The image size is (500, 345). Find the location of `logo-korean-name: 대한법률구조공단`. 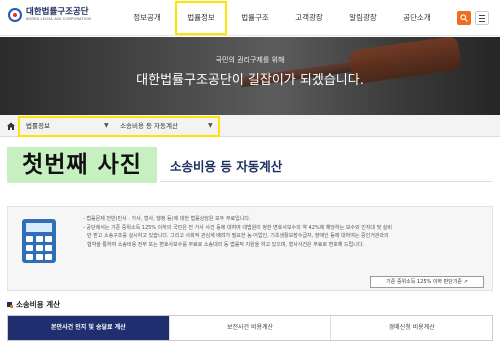

logo-korean-name: 대한법률구조공단 is located at coordinates (57, 12).